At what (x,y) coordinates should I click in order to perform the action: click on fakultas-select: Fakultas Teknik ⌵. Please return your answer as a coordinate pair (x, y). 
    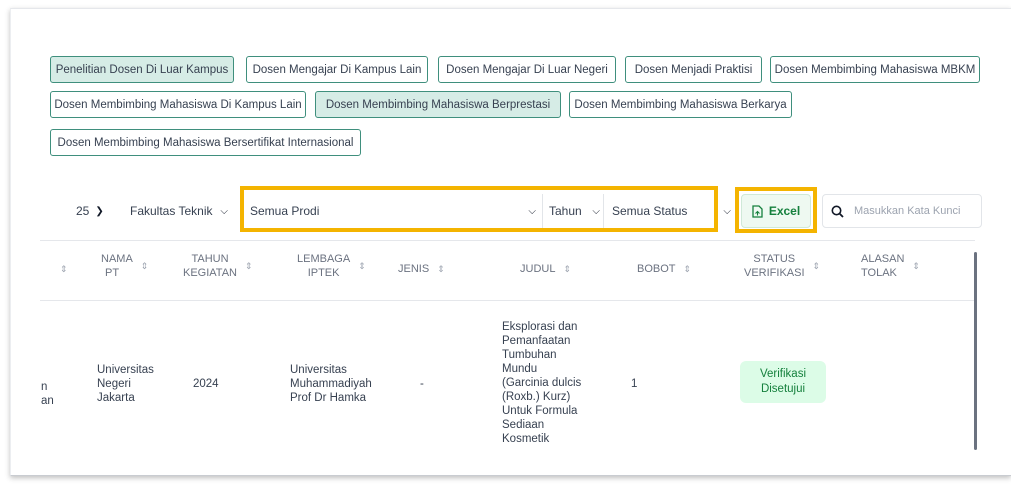
    Looking at the image, I should click on (179, 211).